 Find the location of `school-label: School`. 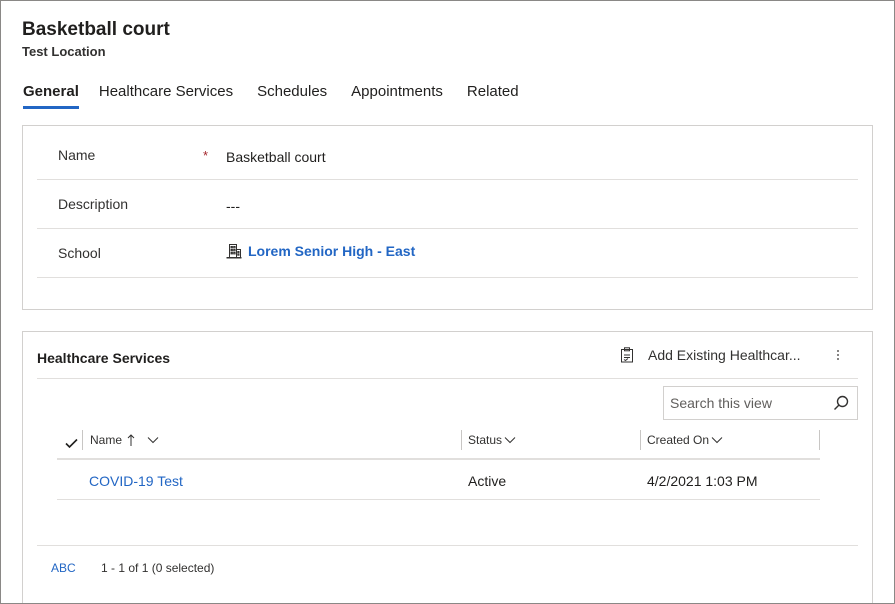

school-label: School is located at coordinates (79, 253).